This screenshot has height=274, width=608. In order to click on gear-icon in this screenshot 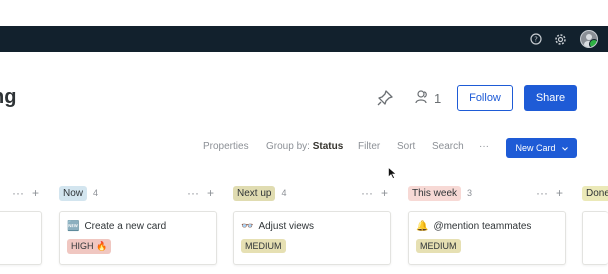, I will do `click(560, 39)`.